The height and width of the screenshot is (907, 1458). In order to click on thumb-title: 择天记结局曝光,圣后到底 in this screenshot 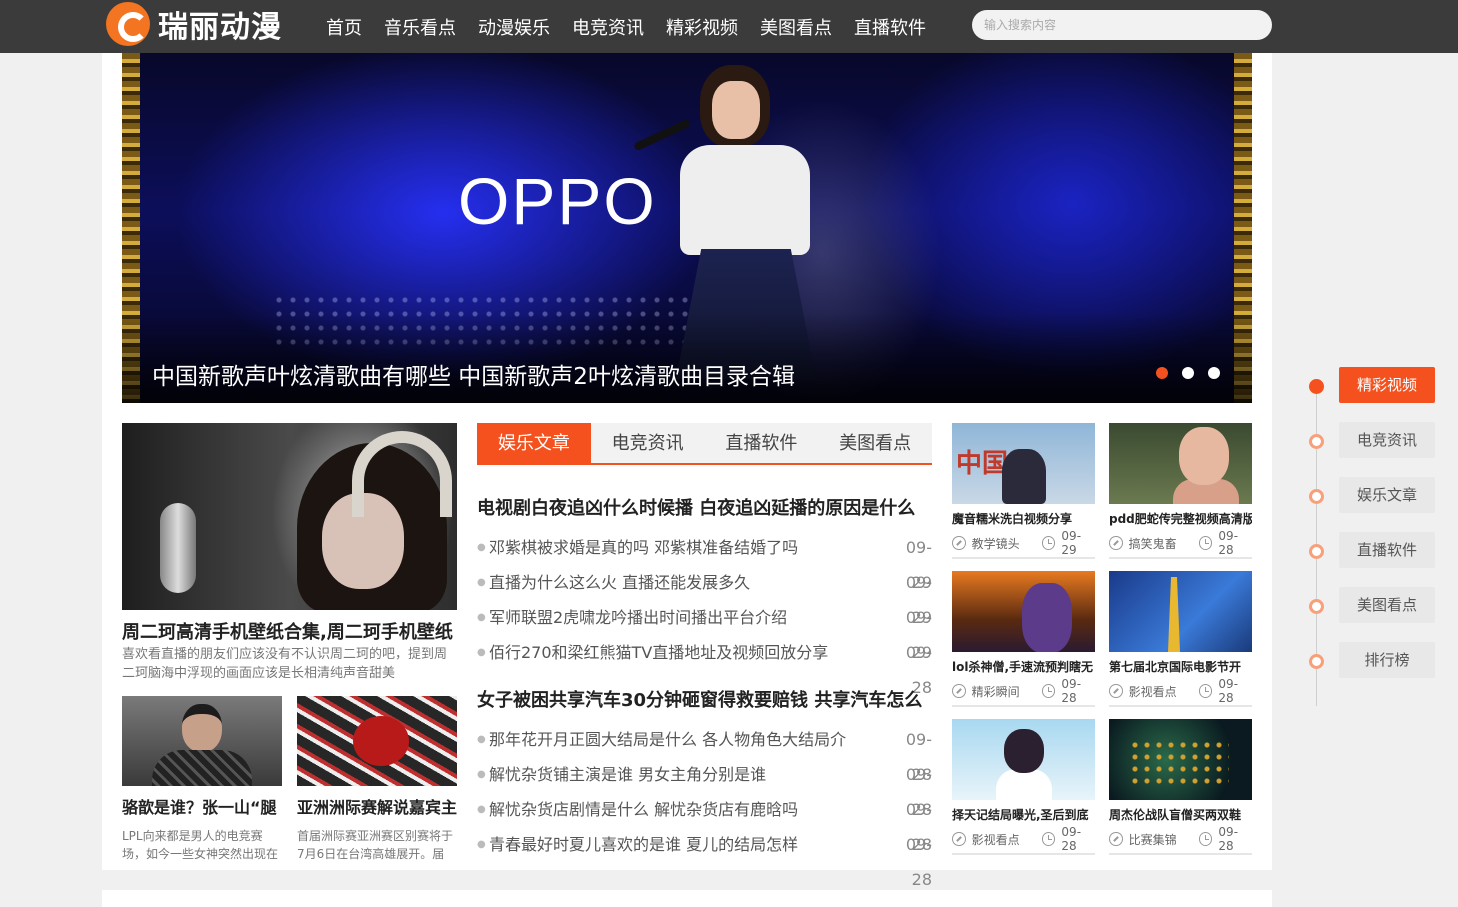, I will do `click(1023, 814)`.